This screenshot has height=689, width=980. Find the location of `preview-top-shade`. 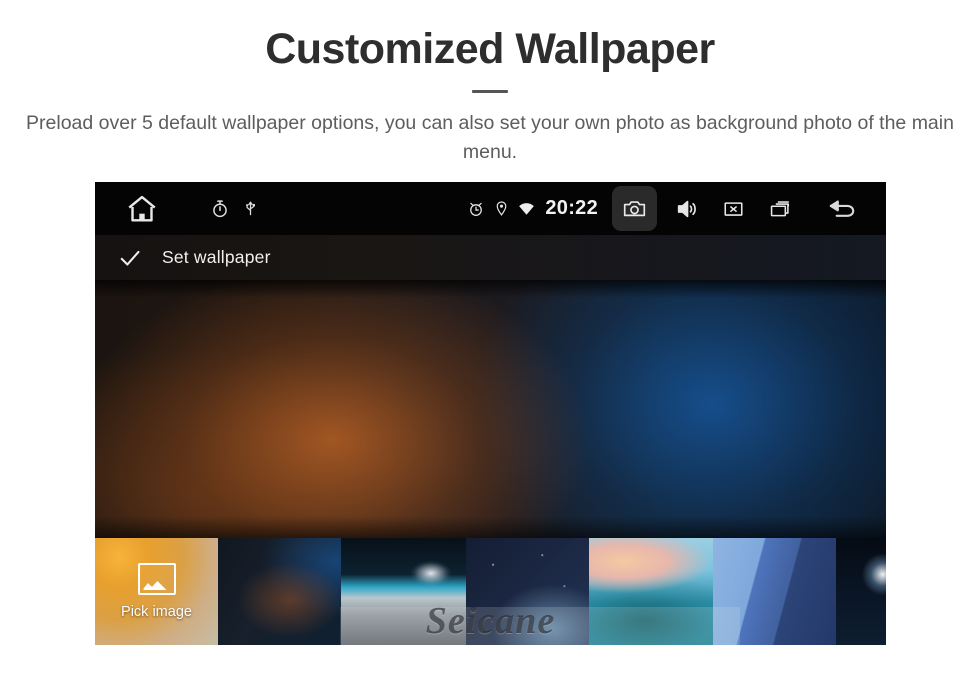

preview-top-shade is located at coordinates (490, 289).